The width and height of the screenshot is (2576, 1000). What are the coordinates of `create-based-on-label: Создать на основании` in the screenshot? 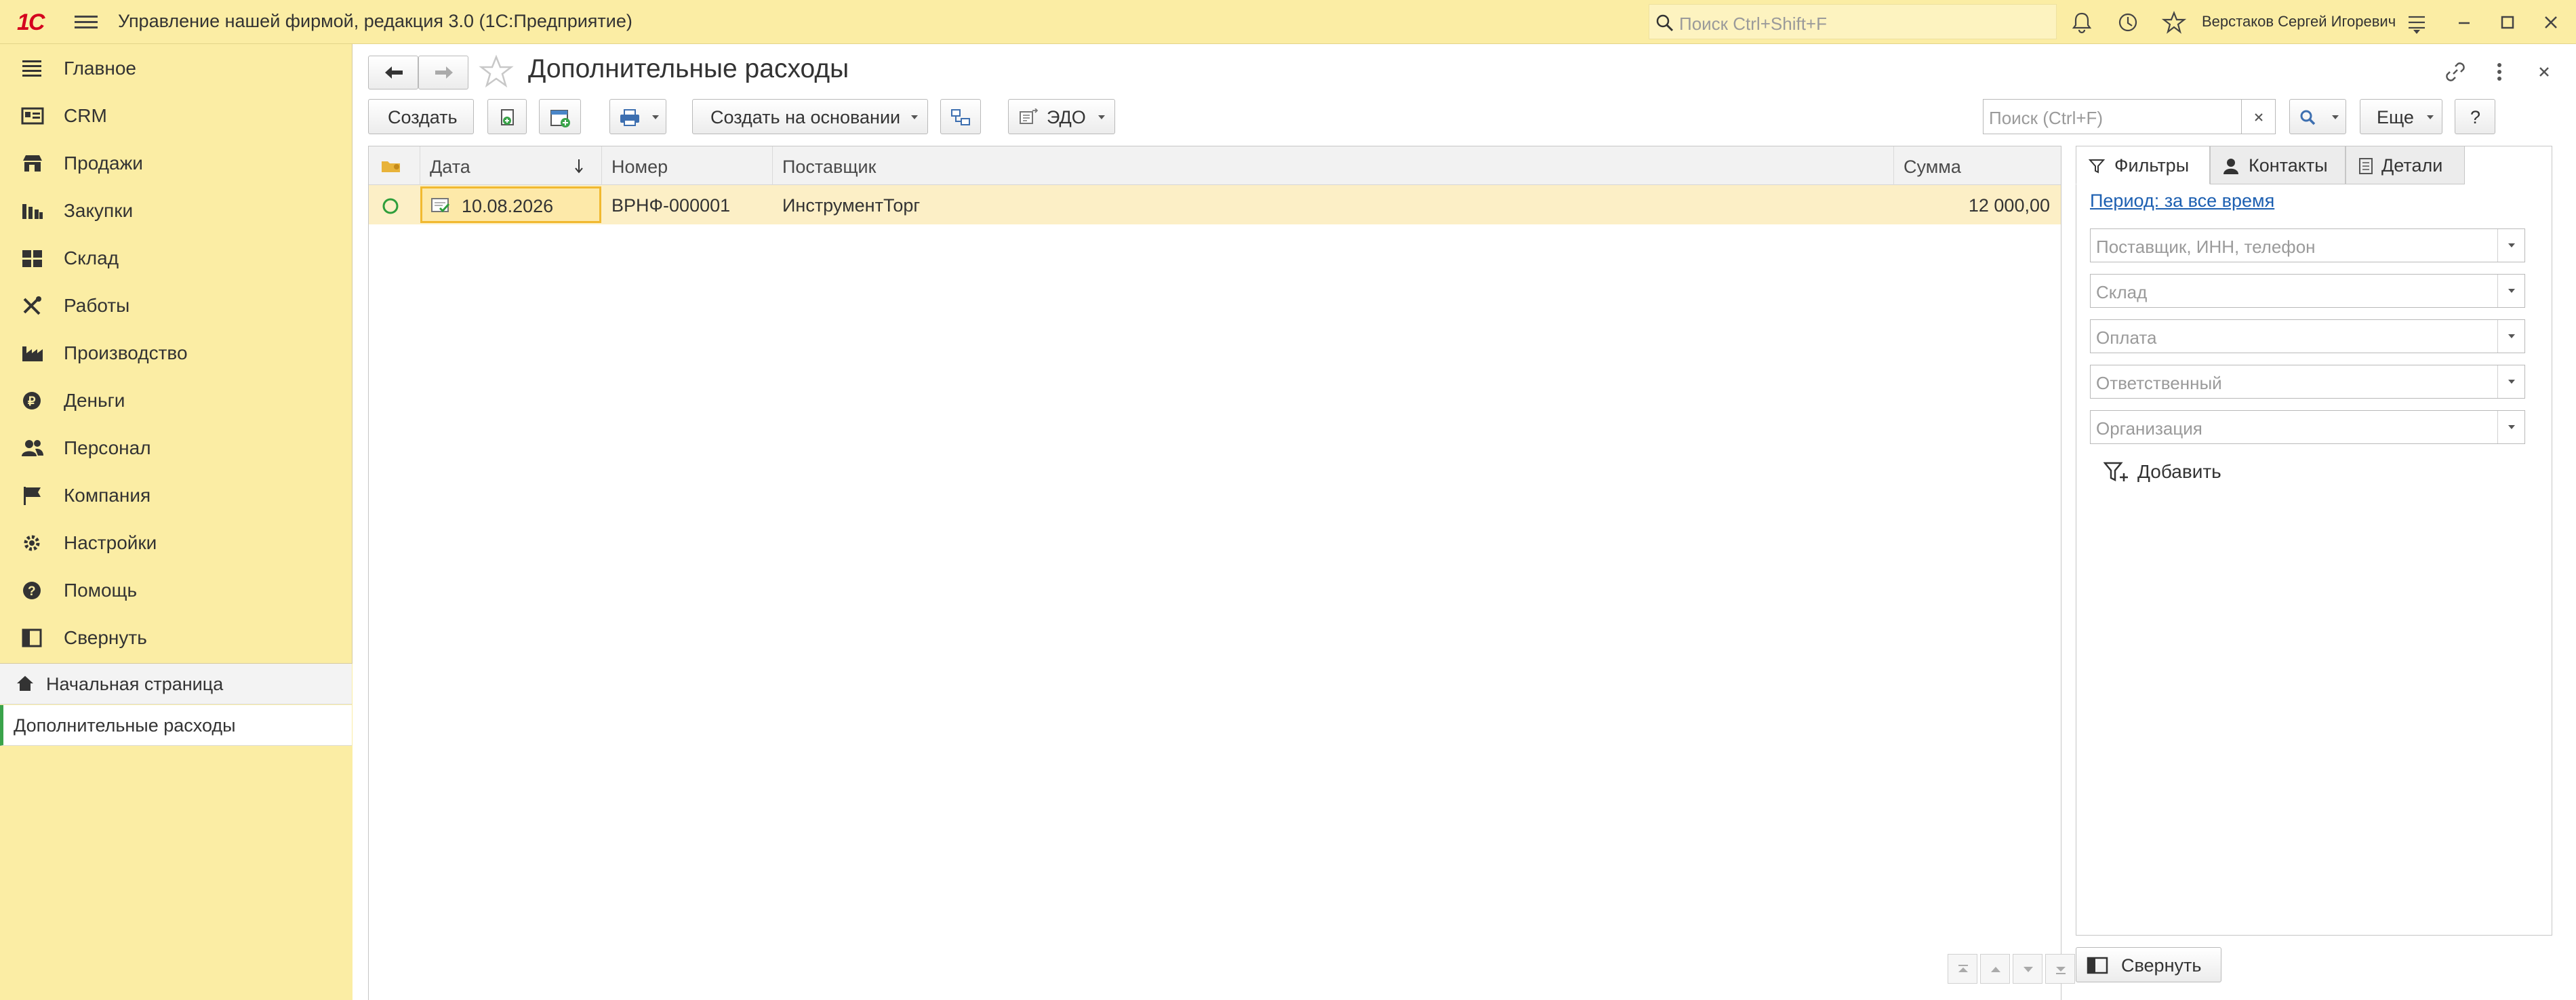 It's located at (805, 117).